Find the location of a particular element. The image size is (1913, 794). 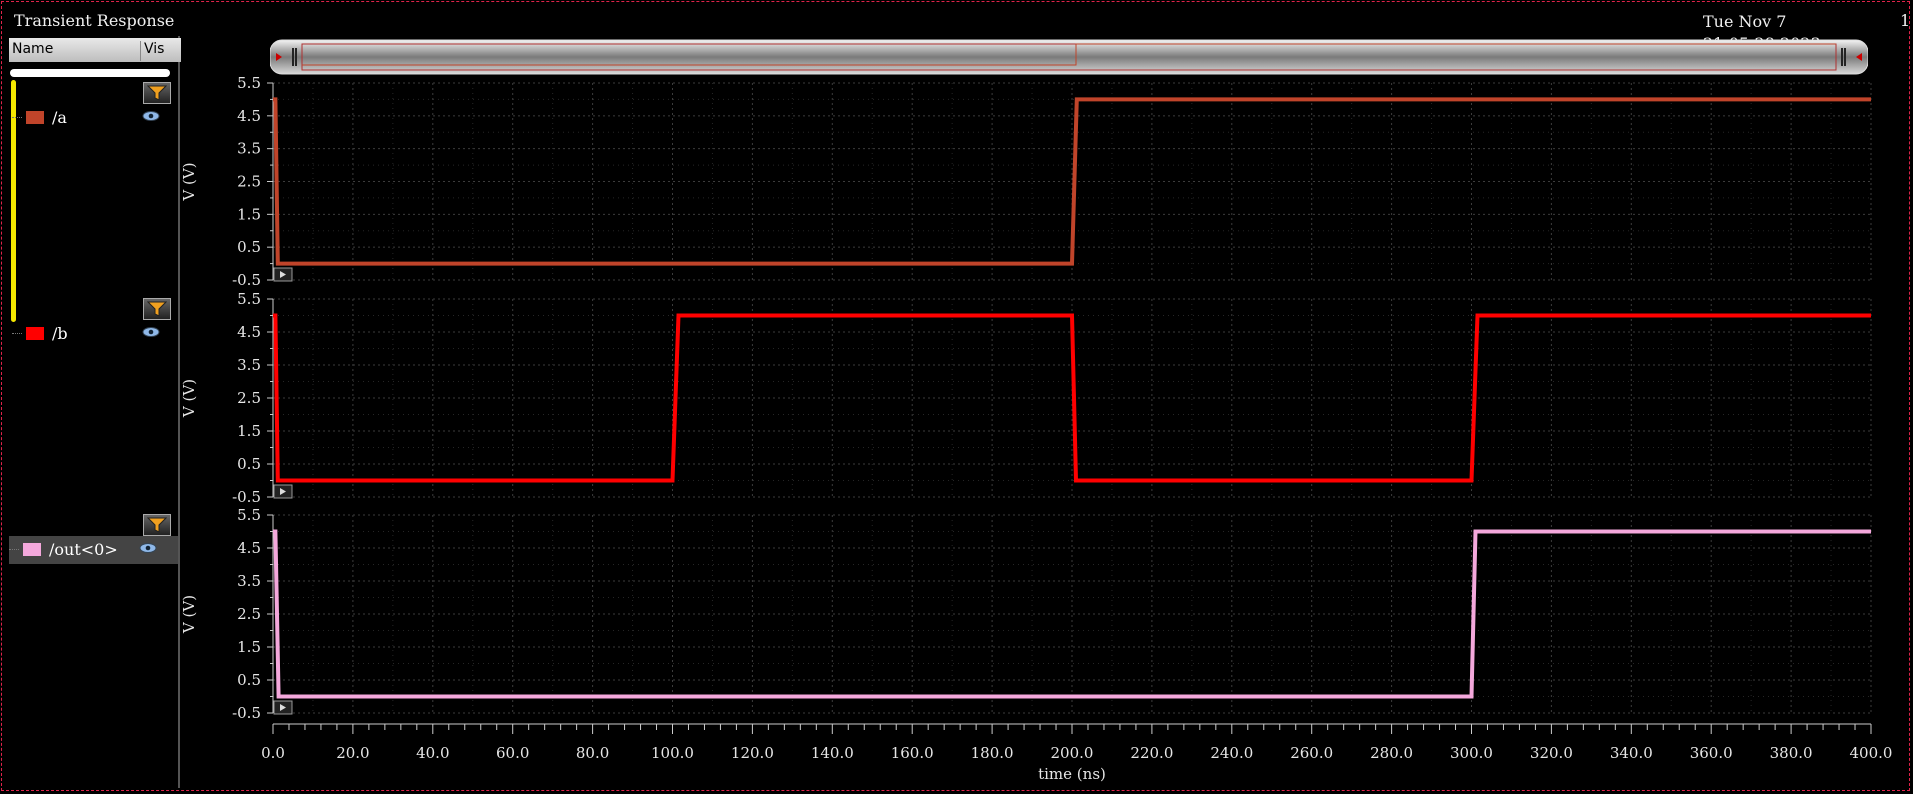

x-axis-label: time (ns) is located at coordinates (1072, 774).